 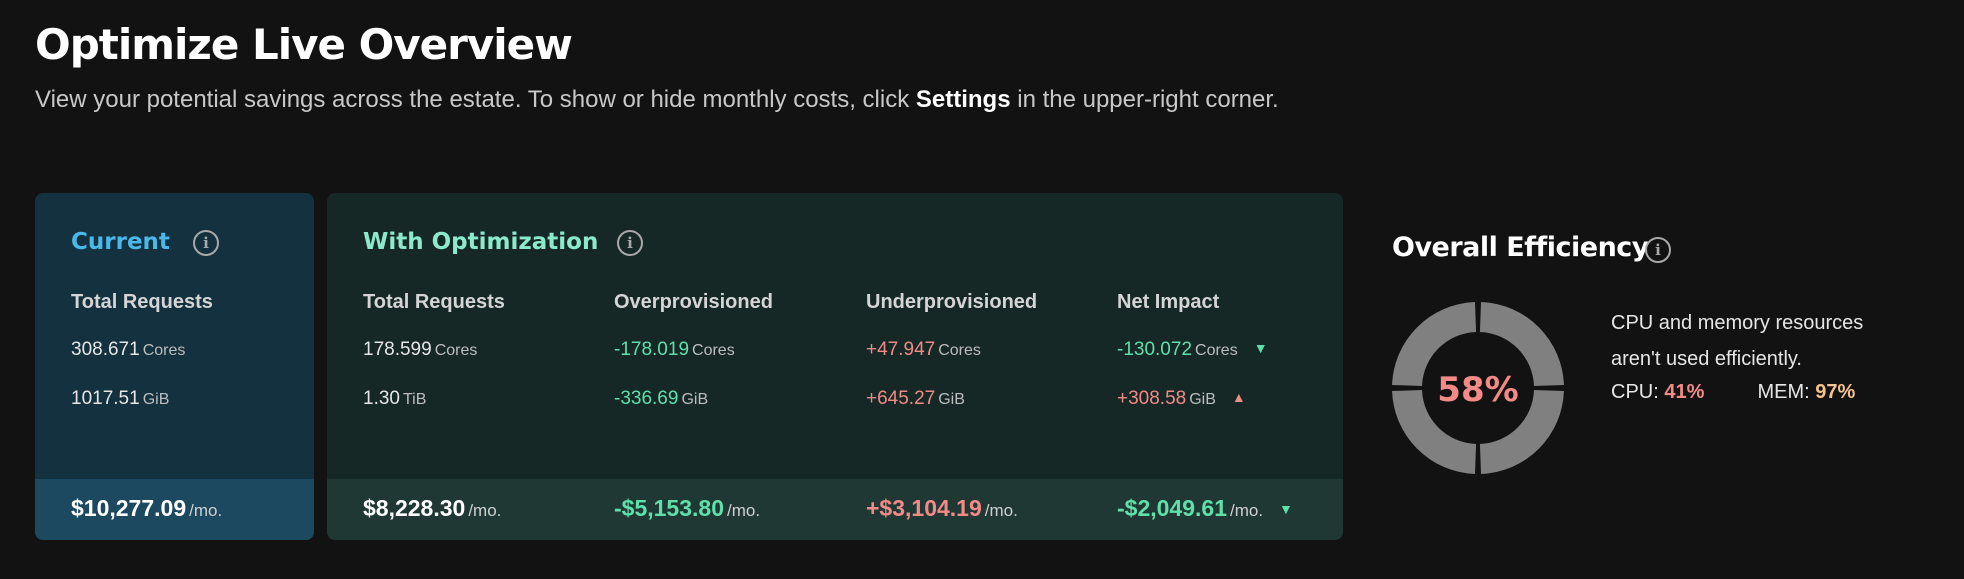 I want to click on optimization-title: With Optimization, so click(x=481, y=242).